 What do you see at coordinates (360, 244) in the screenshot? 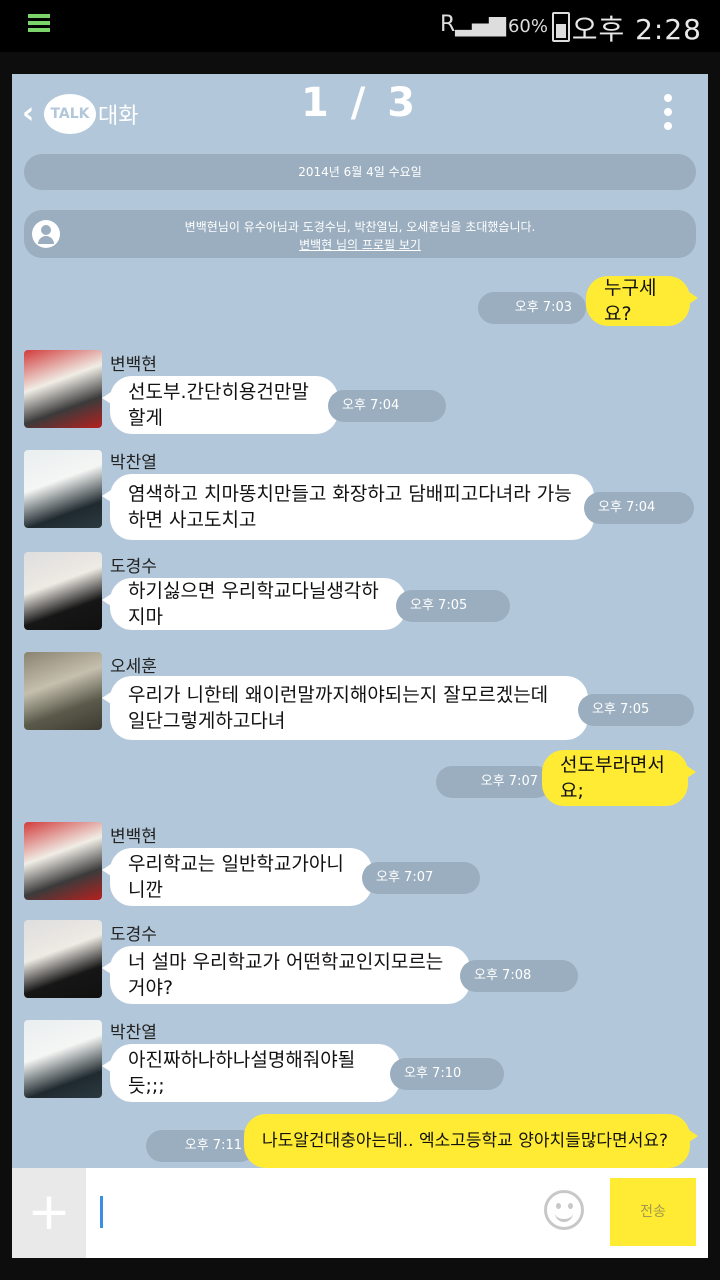
I see `invite-profile-link: 변백현 님의 프로필 보기` at bounding box center [360, 244].